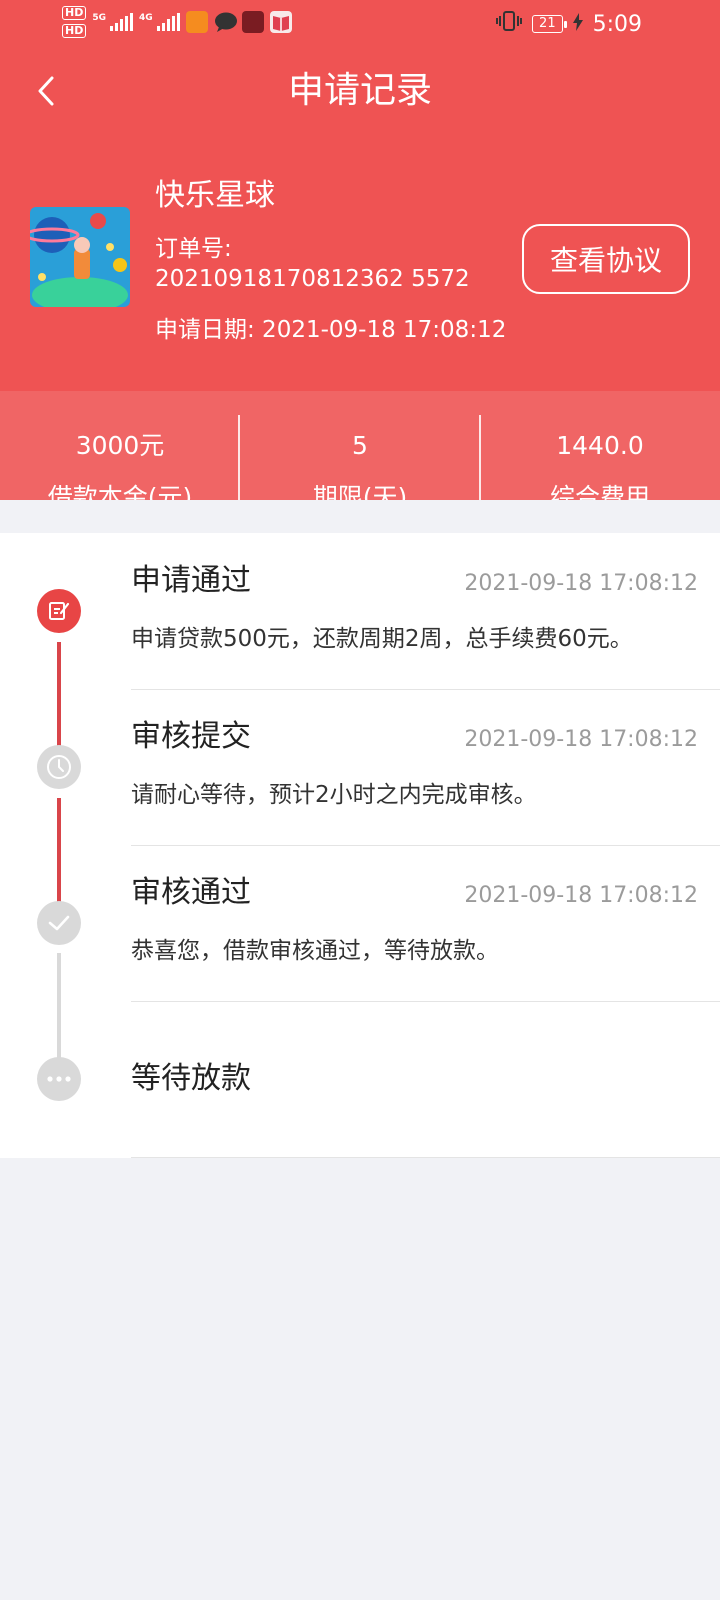 The height and width of the screenshot is (1600, 720). What do you see at coordinates (606, 259) in the screenshot?
I see `view-protocol-button: 查看协议` at bounding box center [606, 259].